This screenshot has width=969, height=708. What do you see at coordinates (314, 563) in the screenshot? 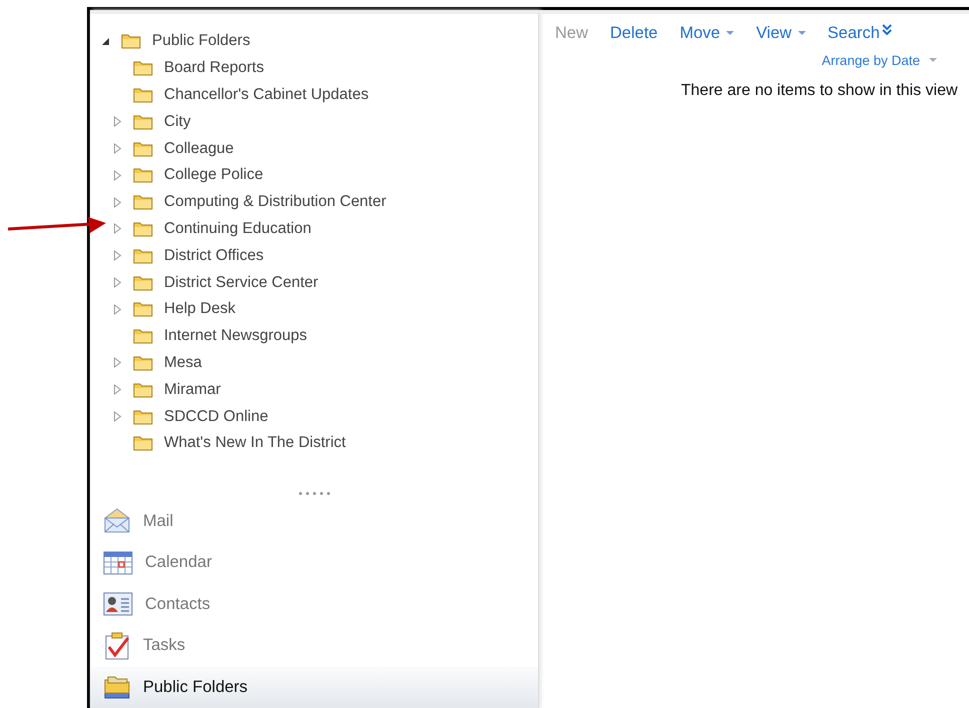
I see `nav-item: Calendar` at bounding box center [314, 563].